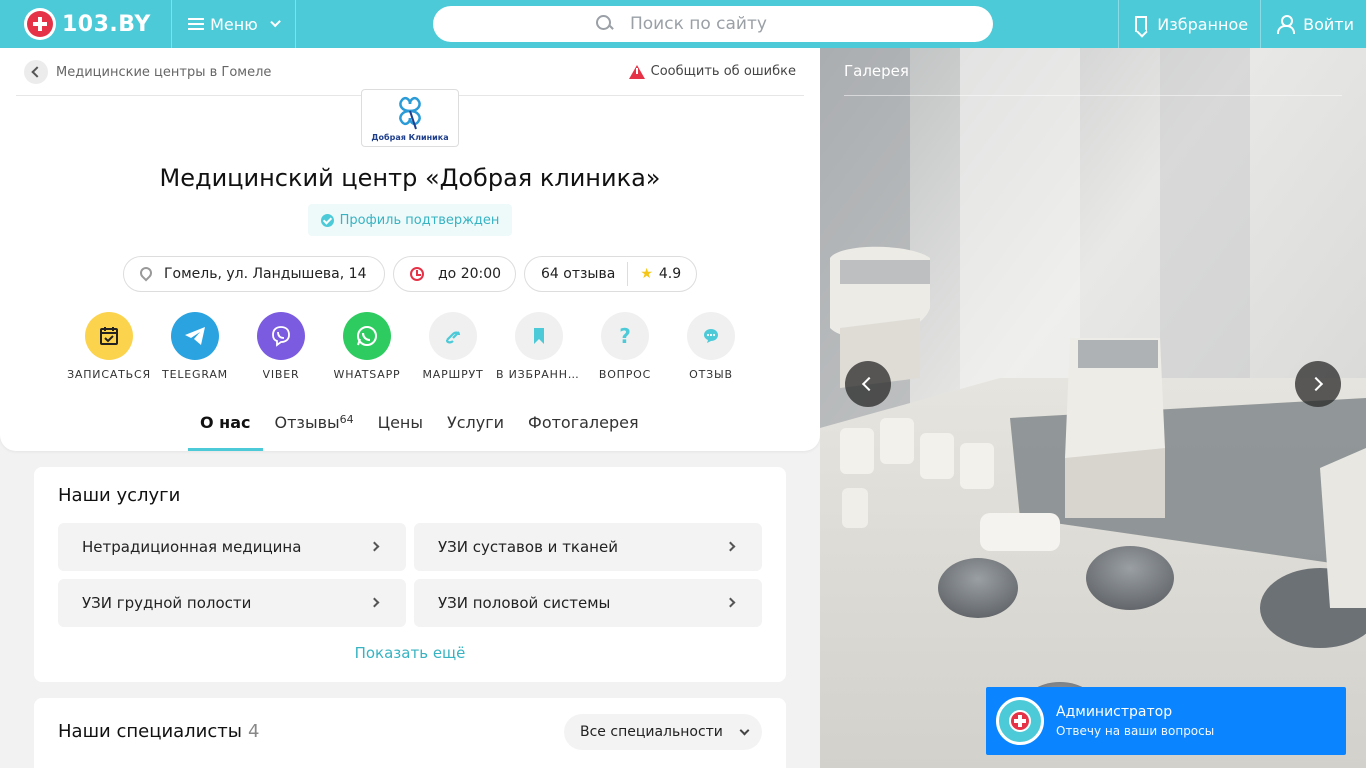 The height and width of the screenshot is (768, 1366). I want to click on chat-widget: Администратор Отвечу на ваши вопросы, so click(1166, 721).